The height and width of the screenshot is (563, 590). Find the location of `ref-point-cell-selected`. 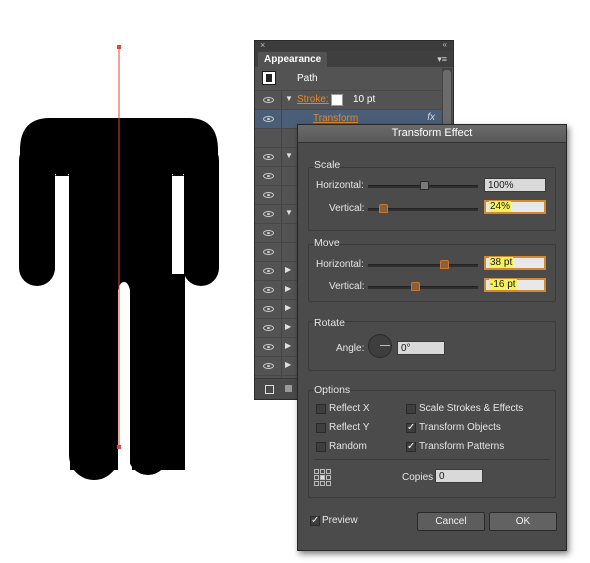

ref-point-cell-selected is located at coordinates (322, 477).